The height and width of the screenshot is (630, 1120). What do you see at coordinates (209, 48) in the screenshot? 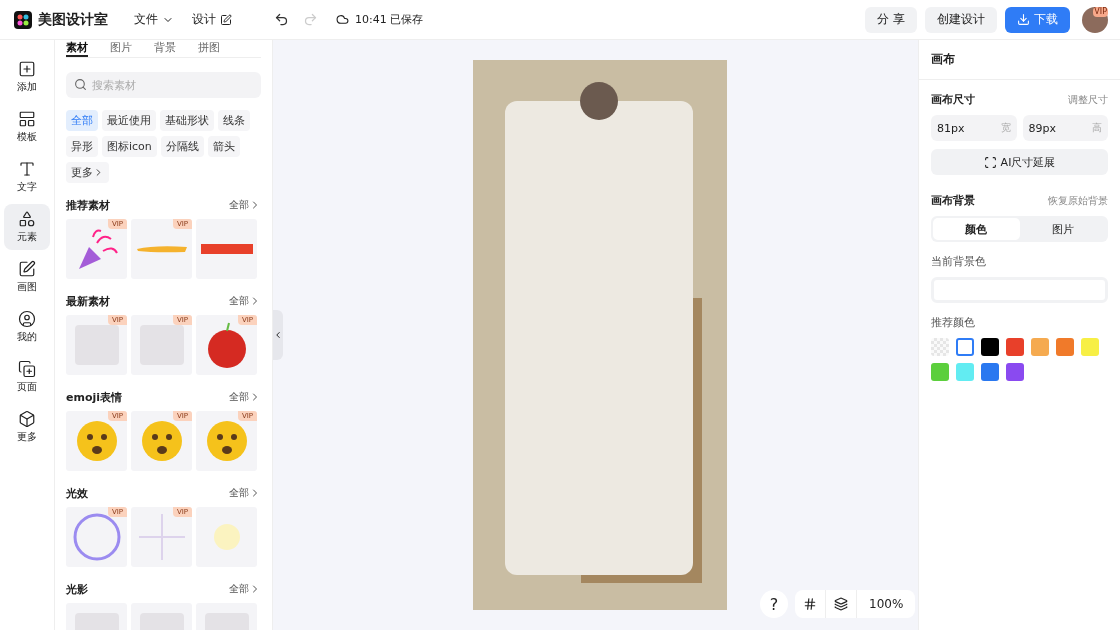
I see `panel-tab: 拼图` at bounding box center [209, 48].